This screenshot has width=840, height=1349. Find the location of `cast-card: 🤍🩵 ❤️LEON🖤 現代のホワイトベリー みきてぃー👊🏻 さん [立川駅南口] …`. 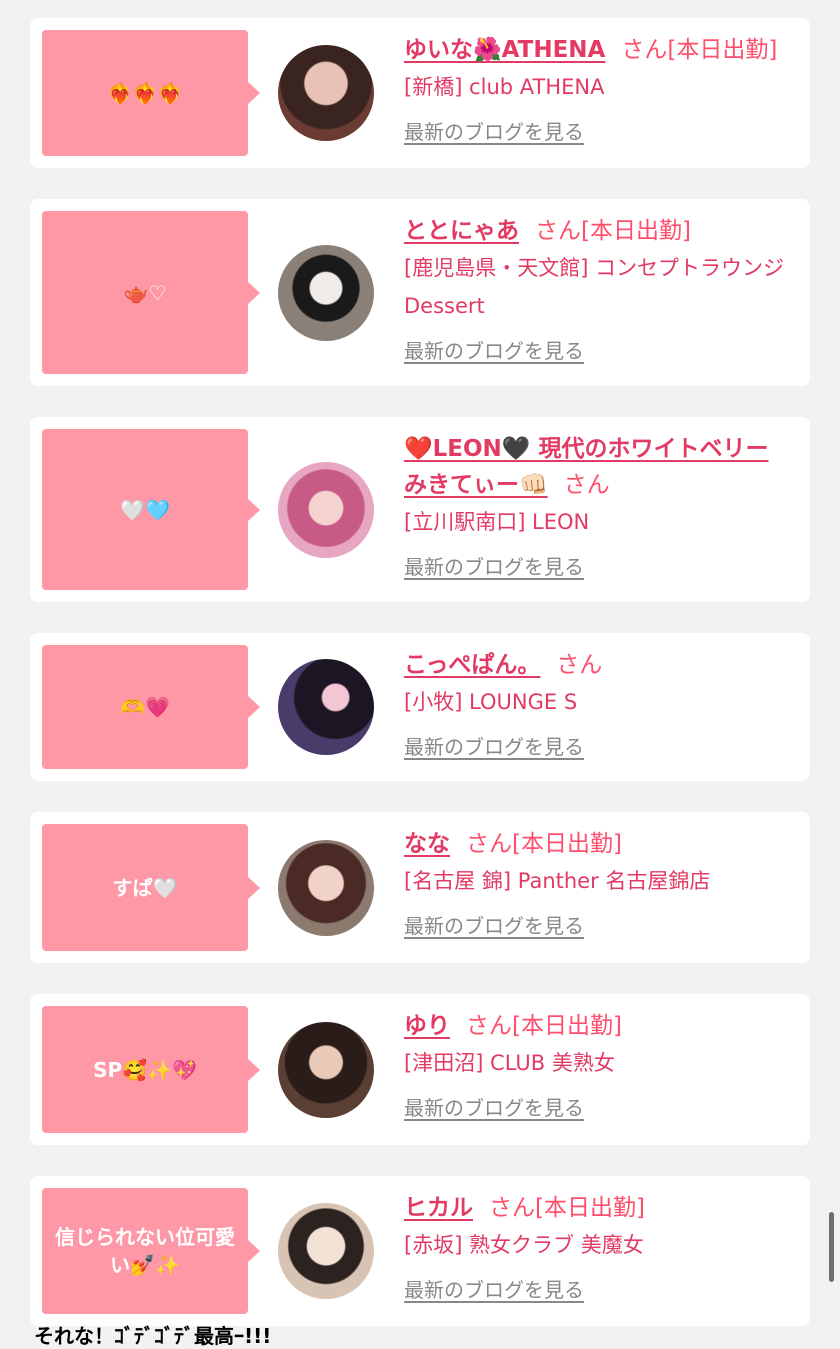

cast-card: 🤍🩵 ❤️LEON🖤 現代のホワイトベリー みきてぃー👊🏻 さん [立川駅南口] … is located at coordinates (420, 509).